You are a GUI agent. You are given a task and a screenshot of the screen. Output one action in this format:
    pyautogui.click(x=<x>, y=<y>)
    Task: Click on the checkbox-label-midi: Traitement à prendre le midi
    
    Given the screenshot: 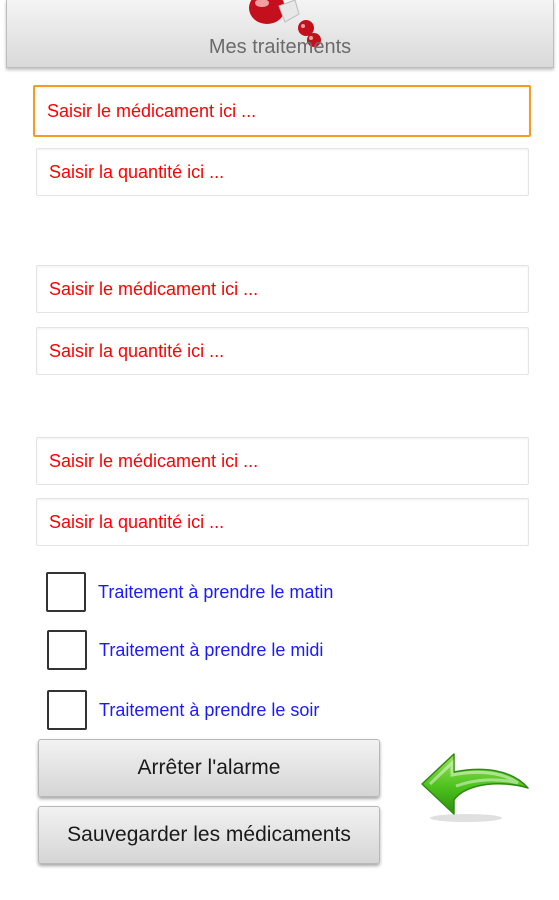 What is the action you would take?
    pyautogui.click(x=211, y=650)
    